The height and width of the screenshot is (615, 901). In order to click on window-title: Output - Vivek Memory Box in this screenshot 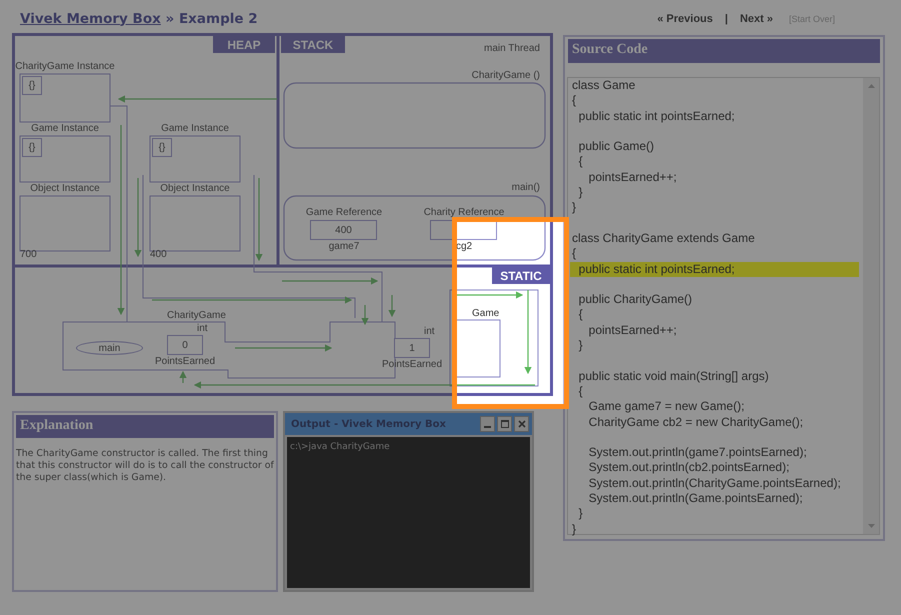, I will do `click(369, 424)`.